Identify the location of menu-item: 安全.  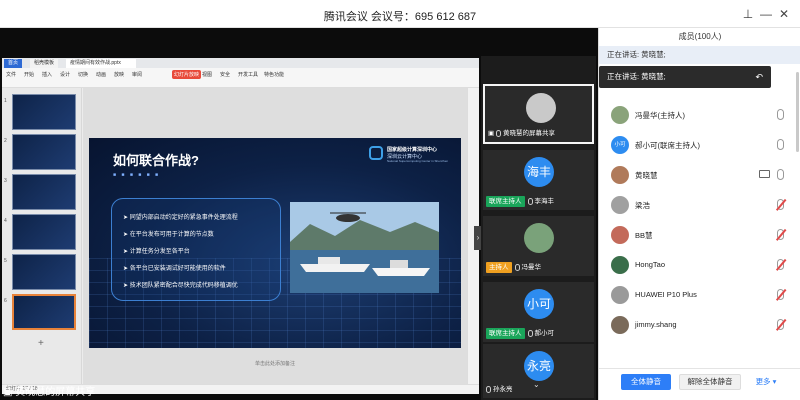
(225, 74).